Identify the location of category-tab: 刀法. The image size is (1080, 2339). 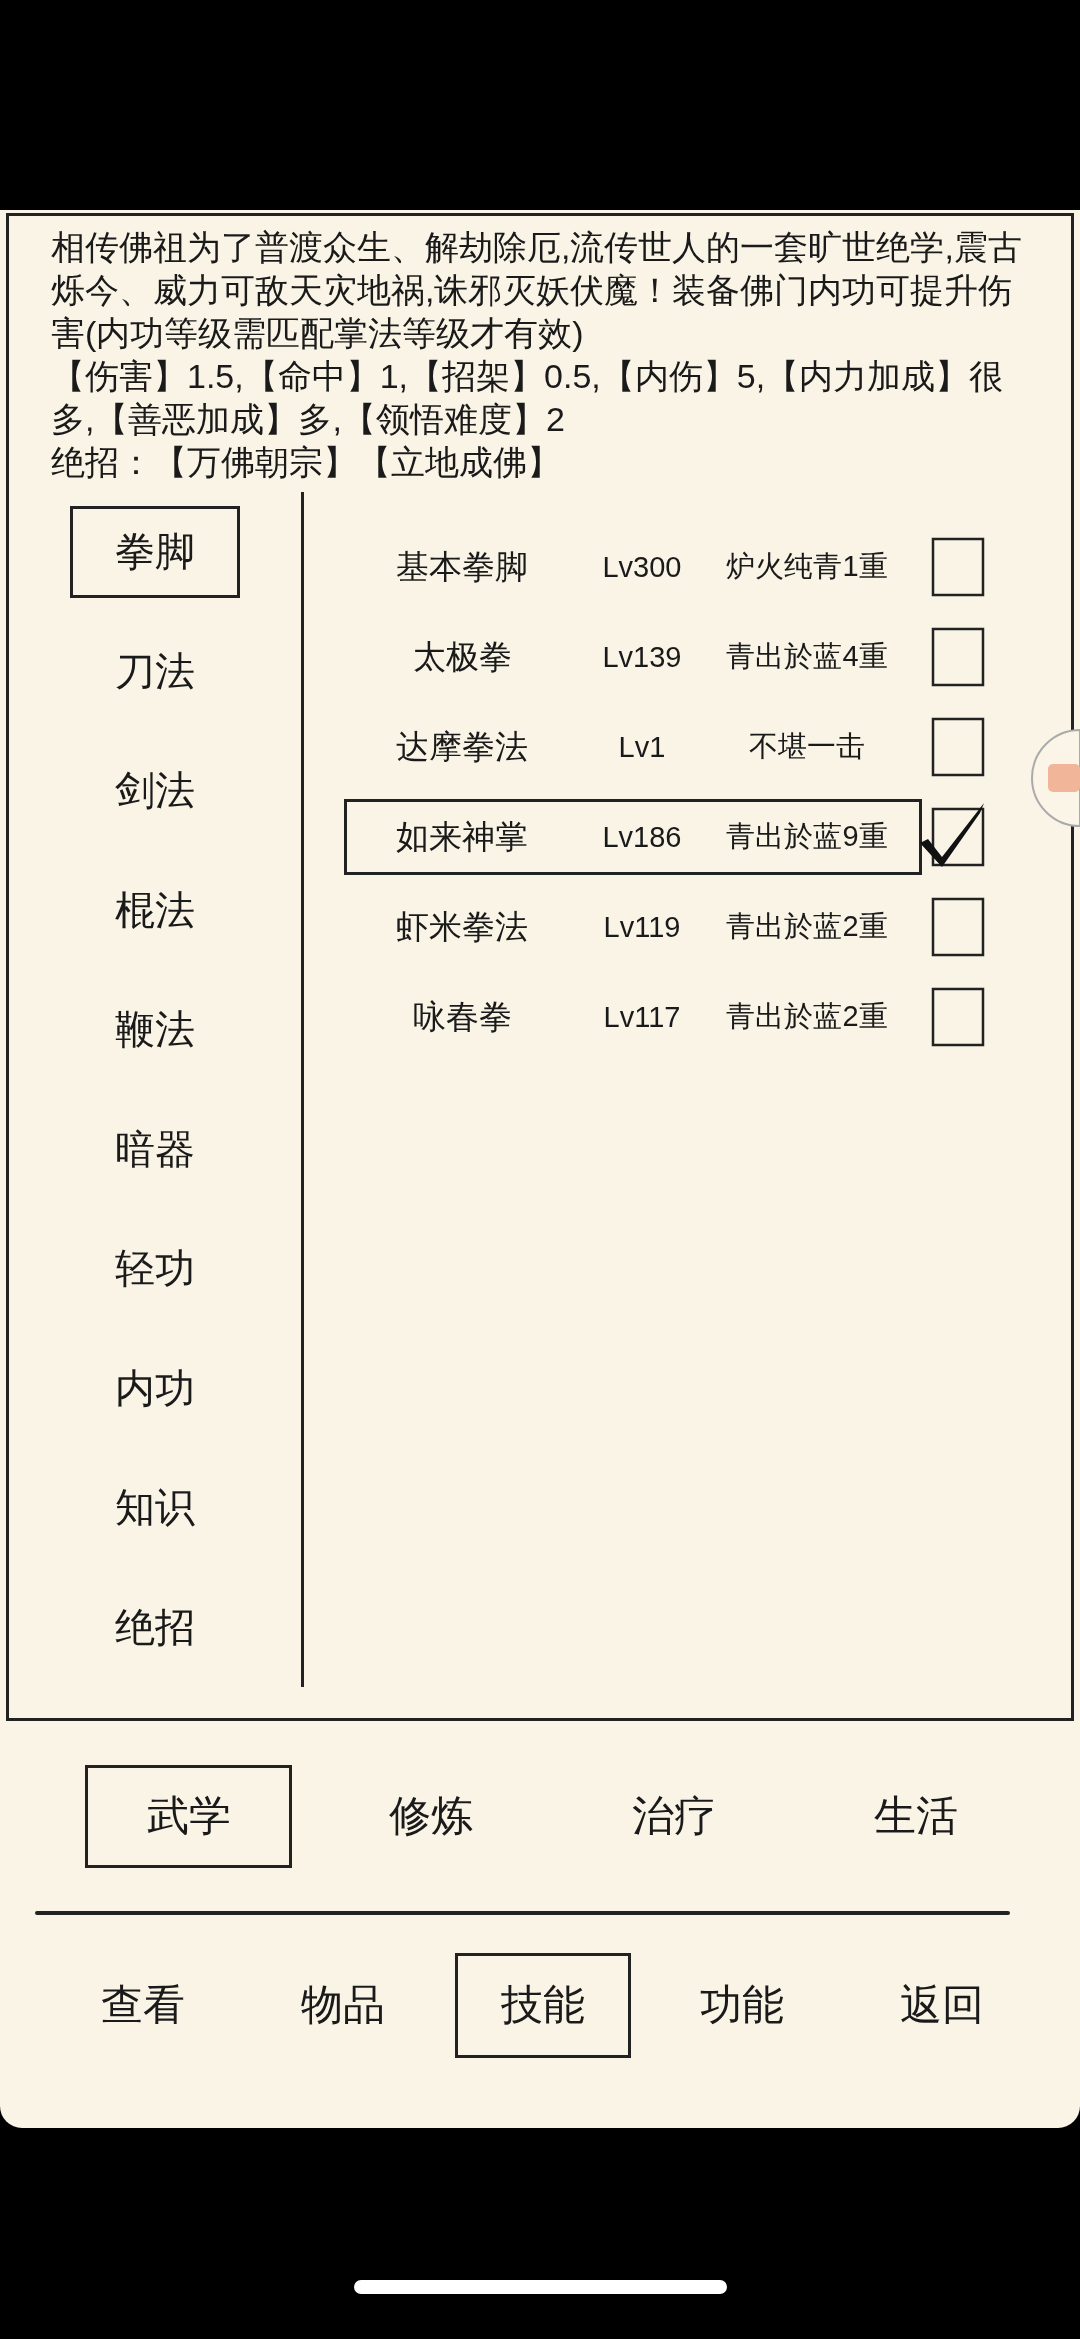
(155, 671).